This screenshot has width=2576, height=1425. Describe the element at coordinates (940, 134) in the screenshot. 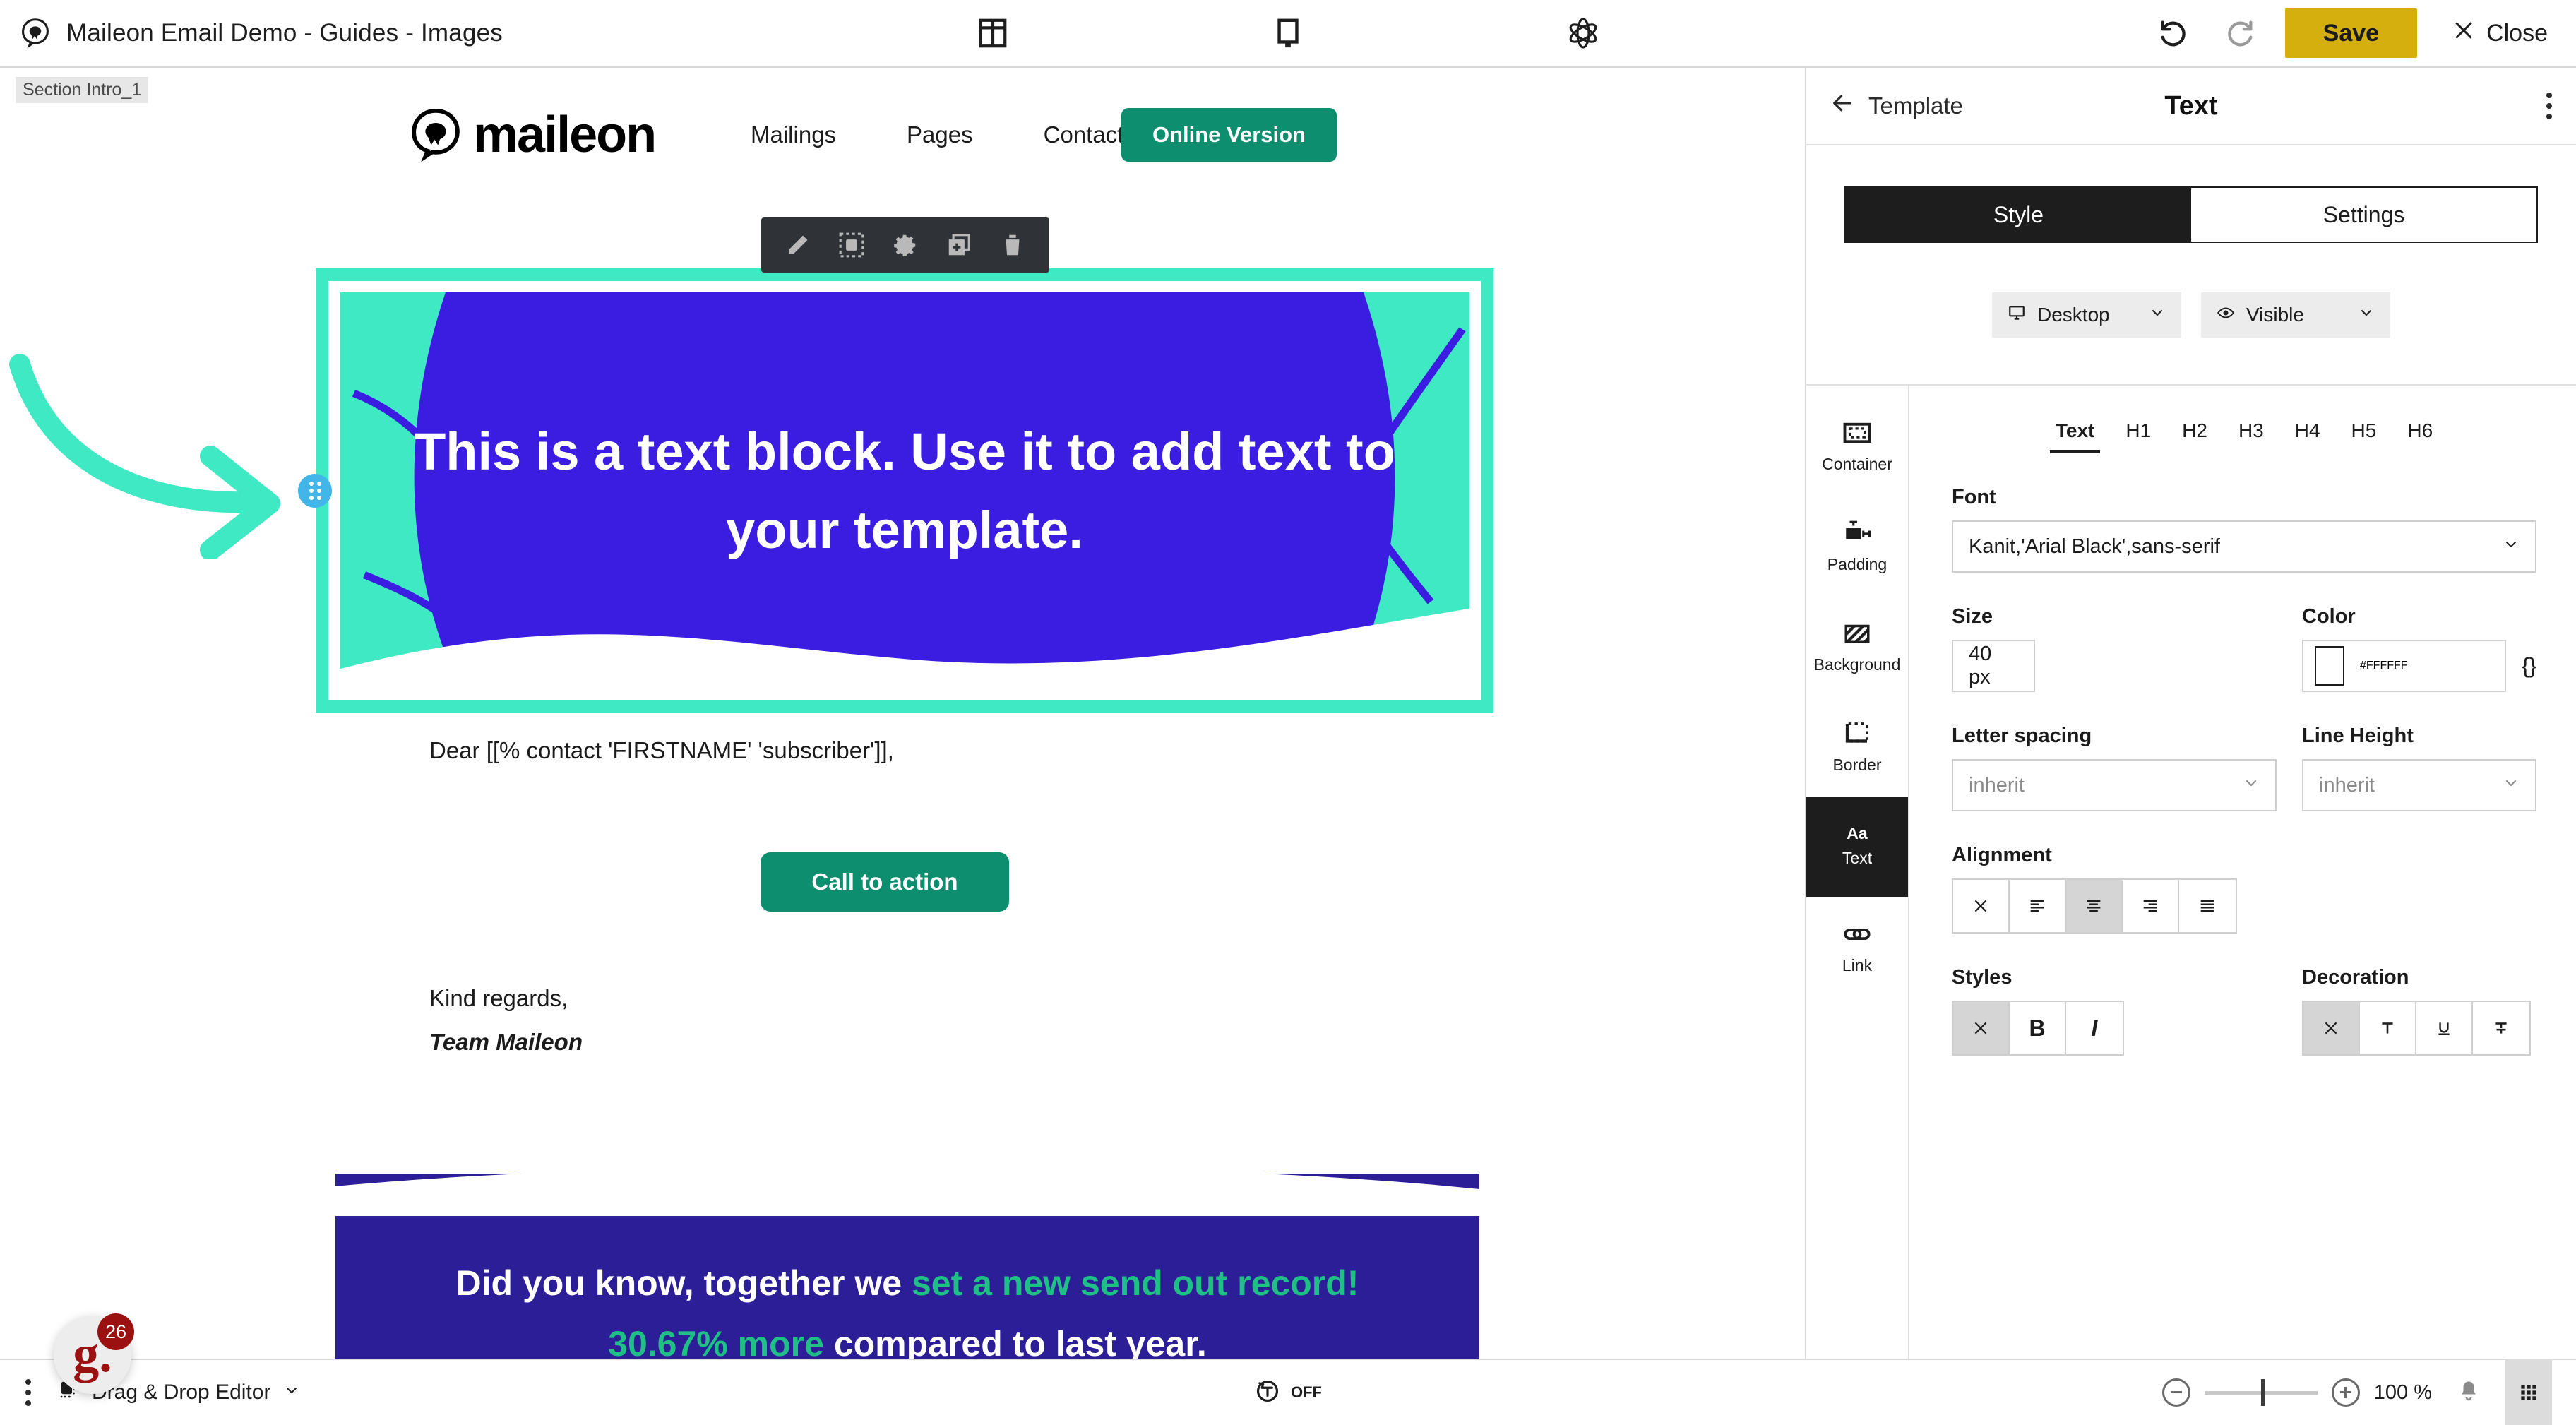

I see `email-nav-item: Pages` at that location.